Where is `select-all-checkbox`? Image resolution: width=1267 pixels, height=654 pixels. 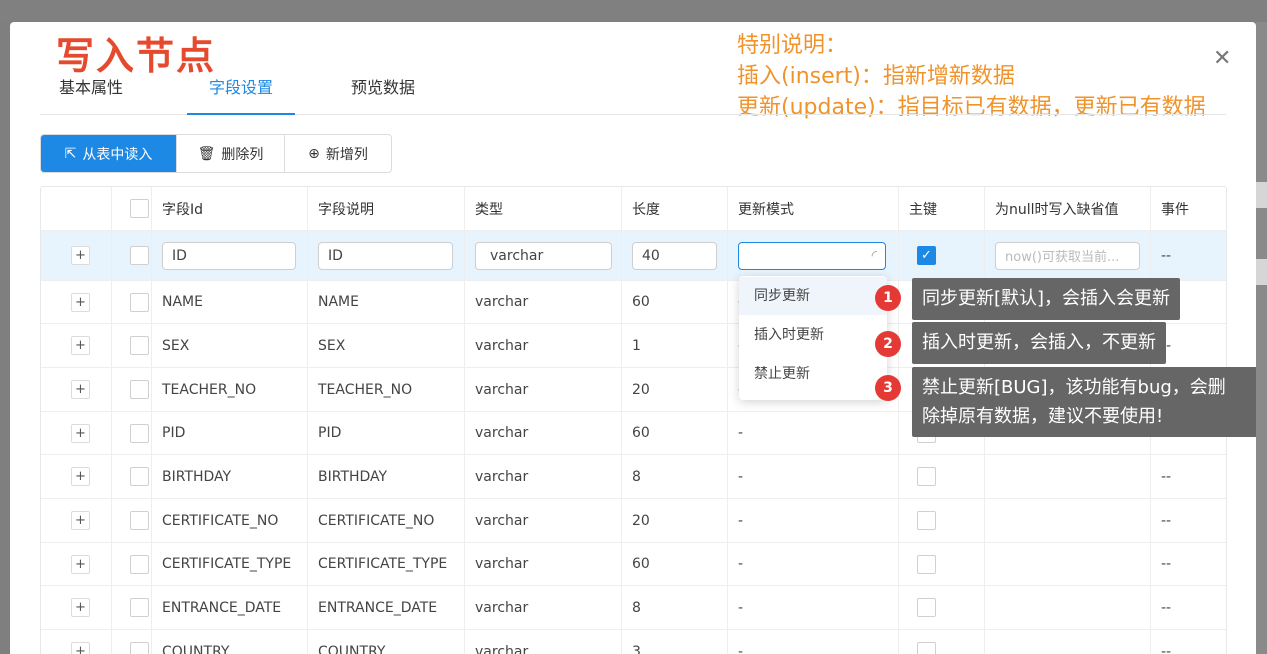
select-all-checkbox is located at coordinates (139, 208).